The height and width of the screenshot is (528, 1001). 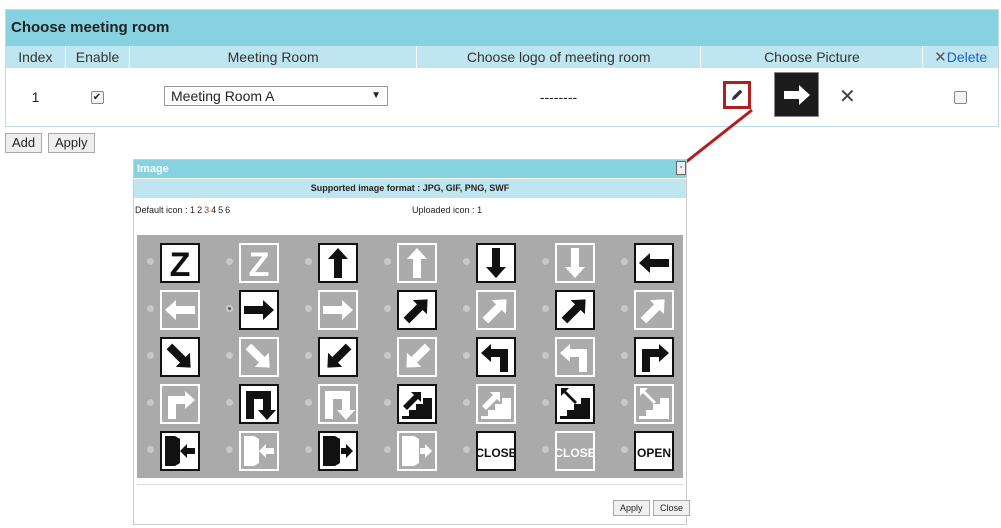 What do you see at coordinates (206, 210) in the screenshot?
I see `default-page-3: 3` at bounding box center [206, 210].